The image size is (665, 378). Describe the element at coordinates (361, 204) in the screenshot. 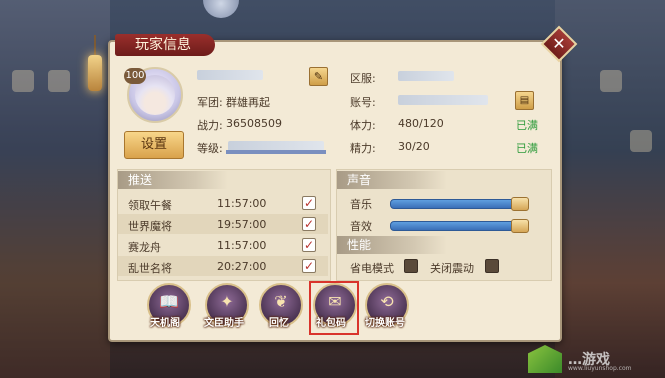

I see `music-label: 音乐` at that location.